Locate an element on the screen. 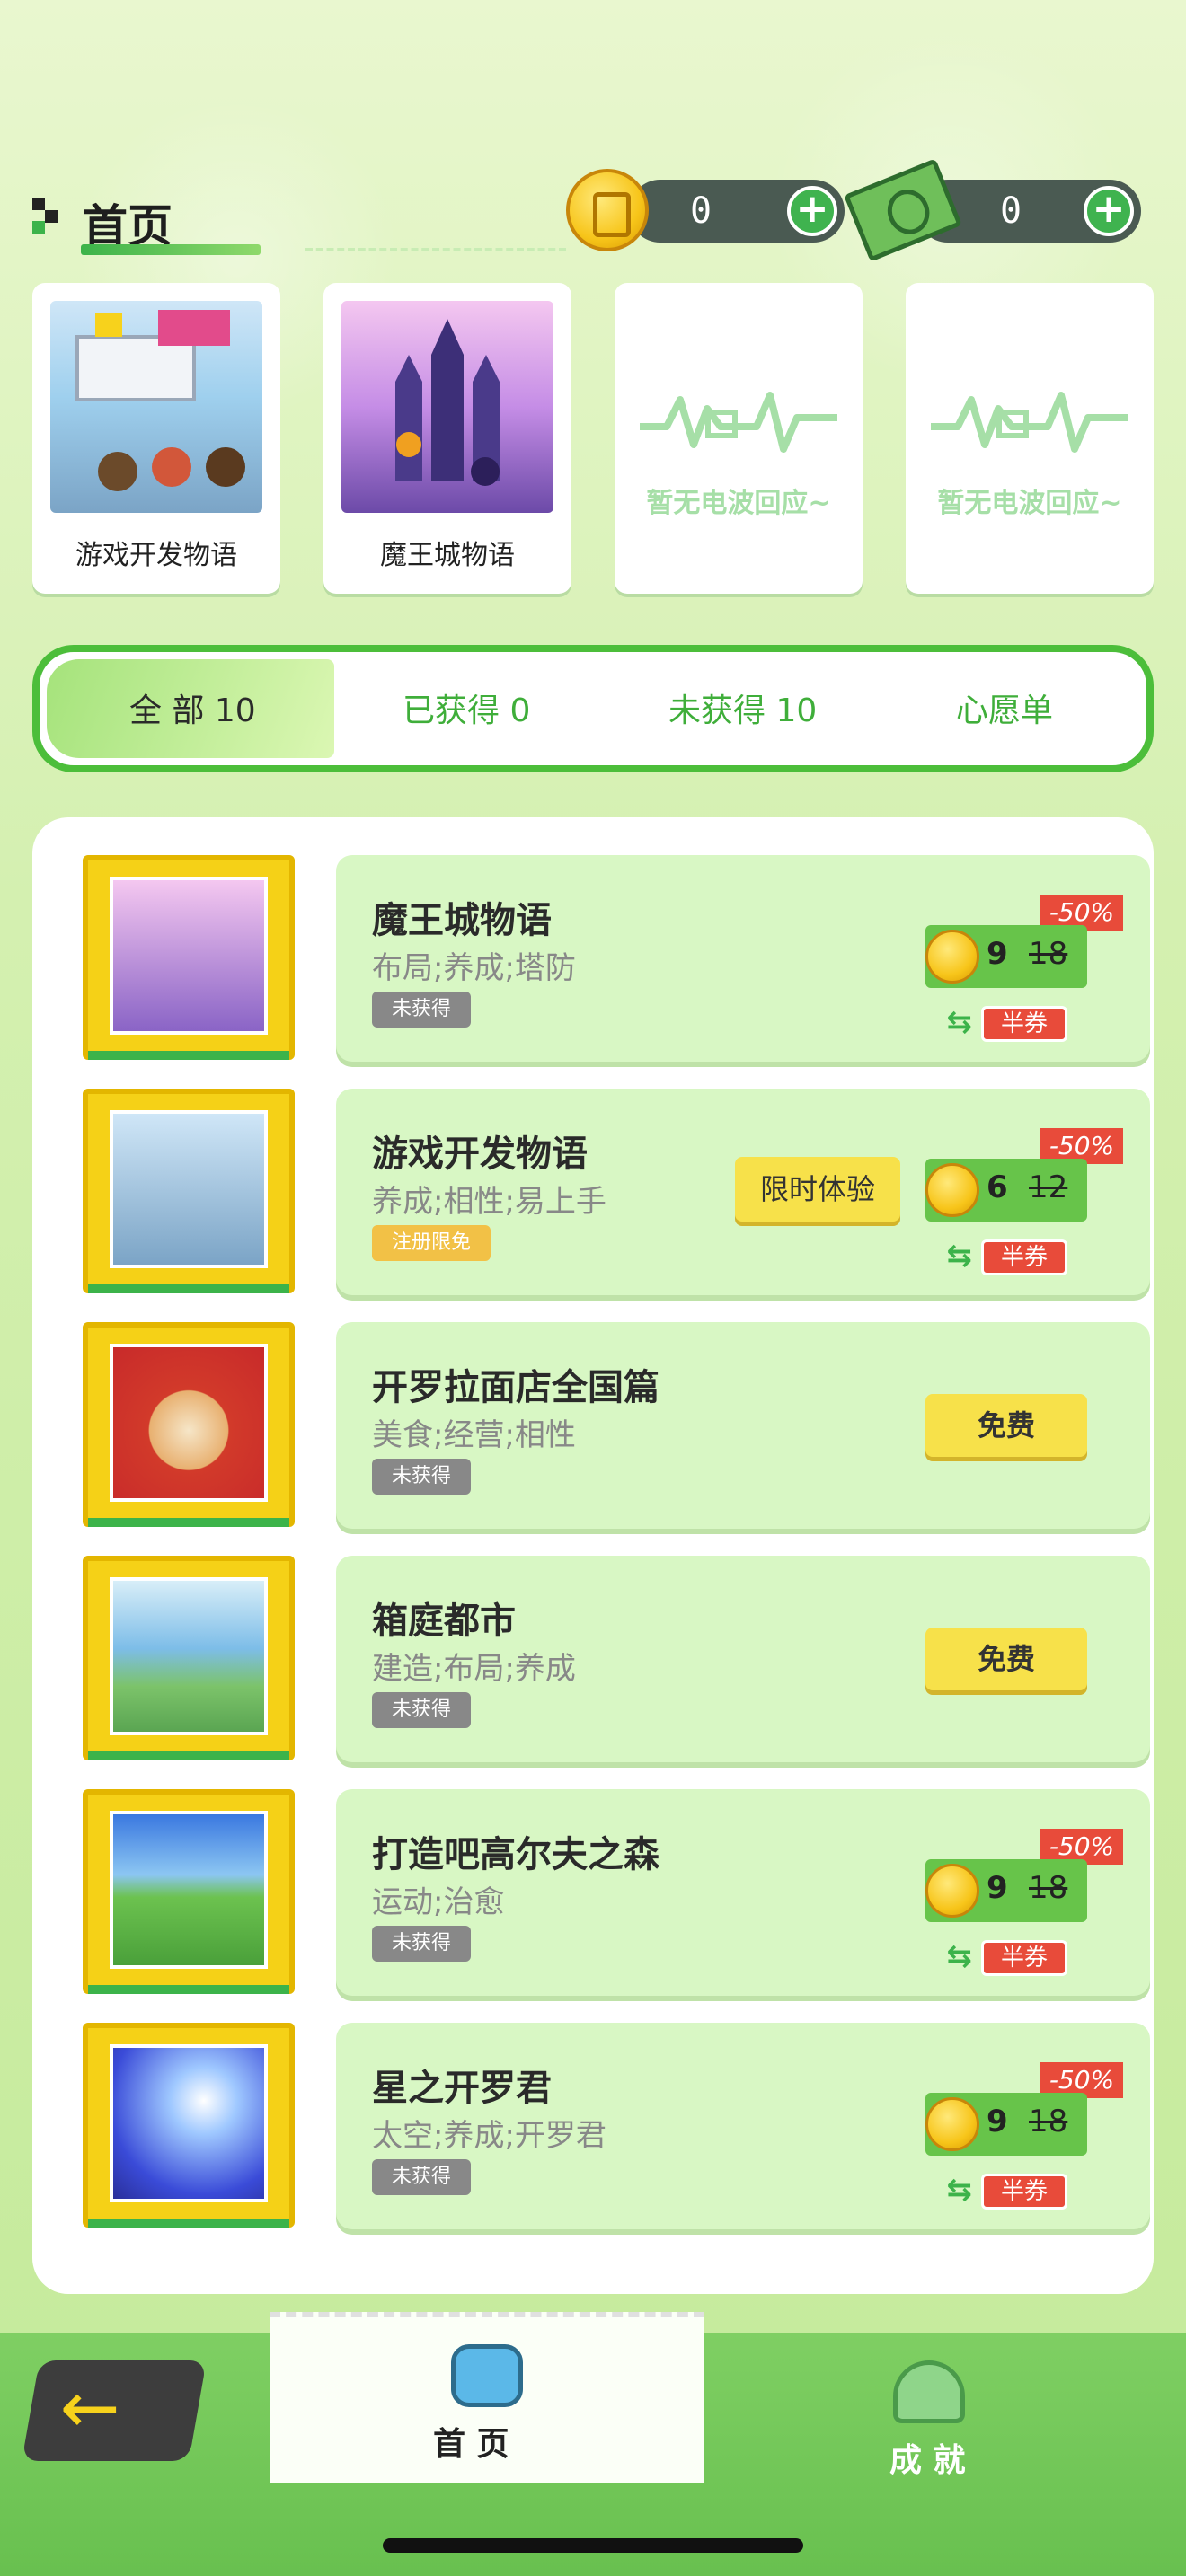 This screenshot has height=2576, width=1186. title-divider is located at coordinates (435, 249).